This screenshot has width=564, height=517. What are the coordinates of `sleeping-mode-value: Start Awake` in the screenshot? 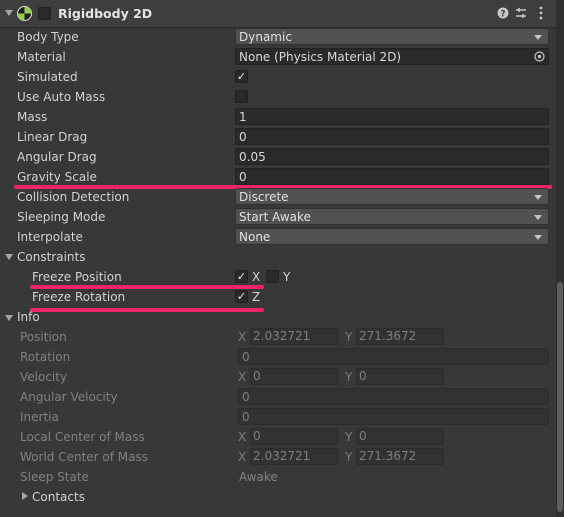 It's located at (275, 217).